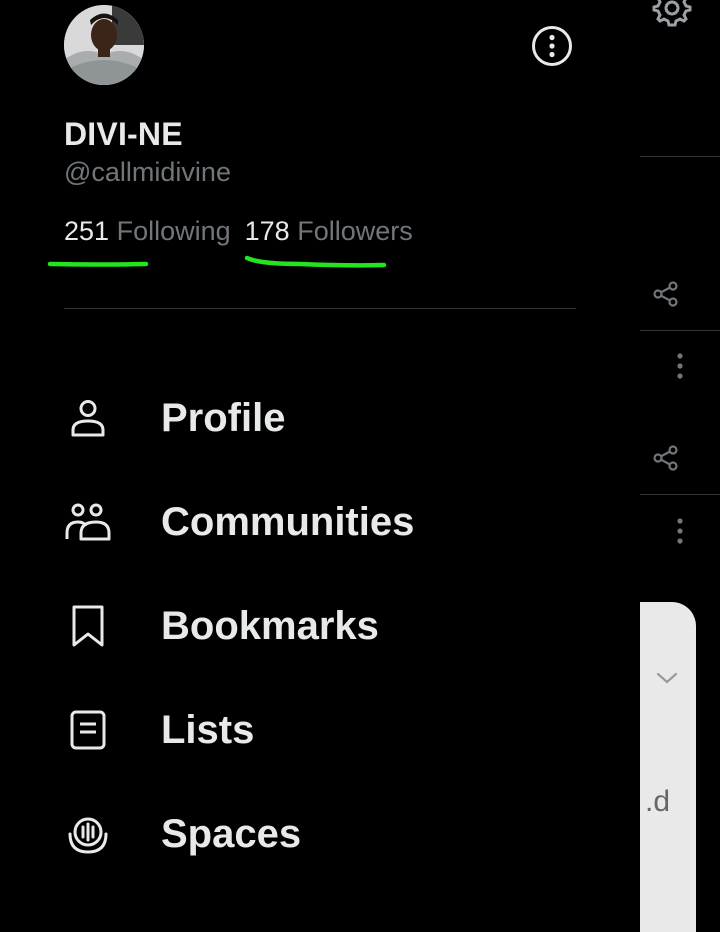  What do you see at coordinates (320, 418) in the screenshot?
I see `menu-item-profile: Profile` at bounding box center [320, 418].